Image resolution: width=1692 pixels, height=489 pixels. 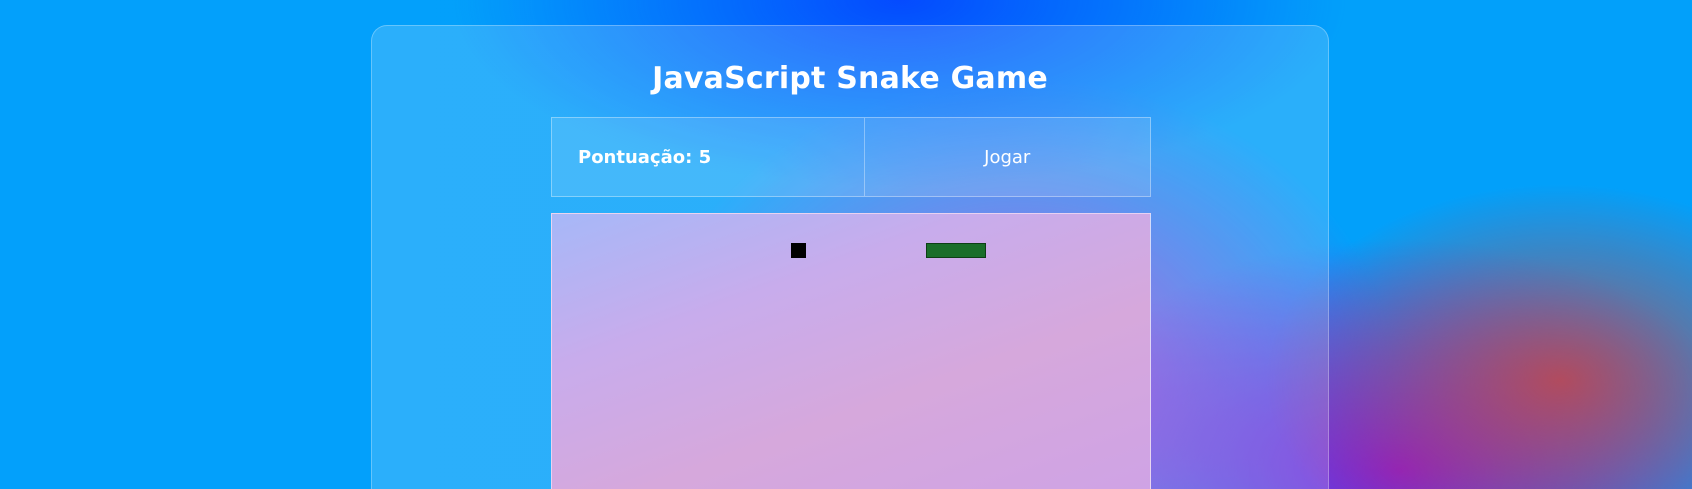 I want to click on score-display: Pontuação: 5, so click(x=708, y=157).